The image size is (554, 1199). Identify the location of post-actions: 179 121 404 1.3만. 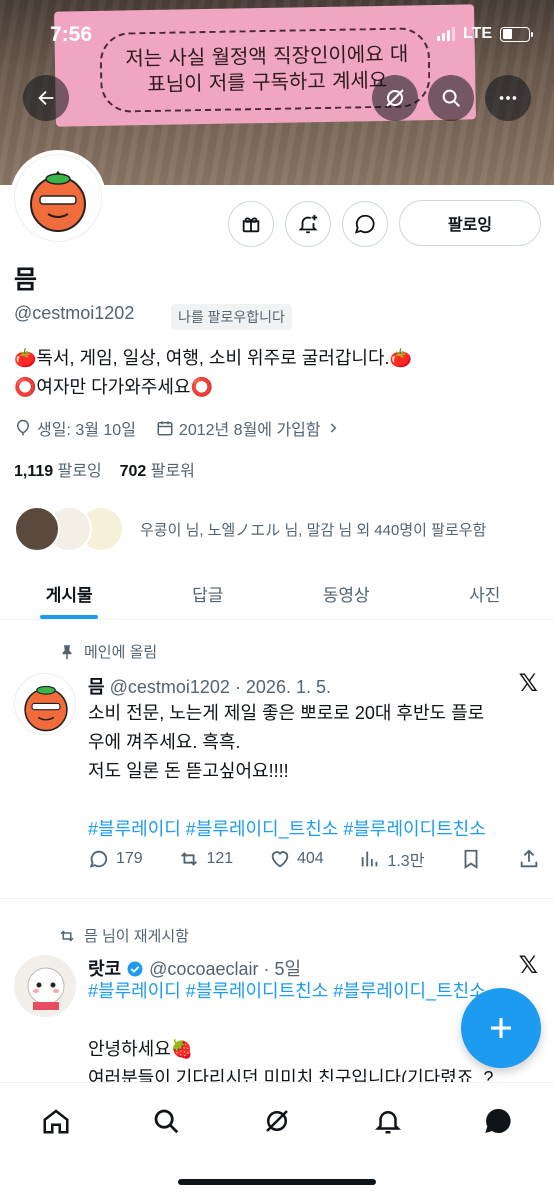
(314, 859).